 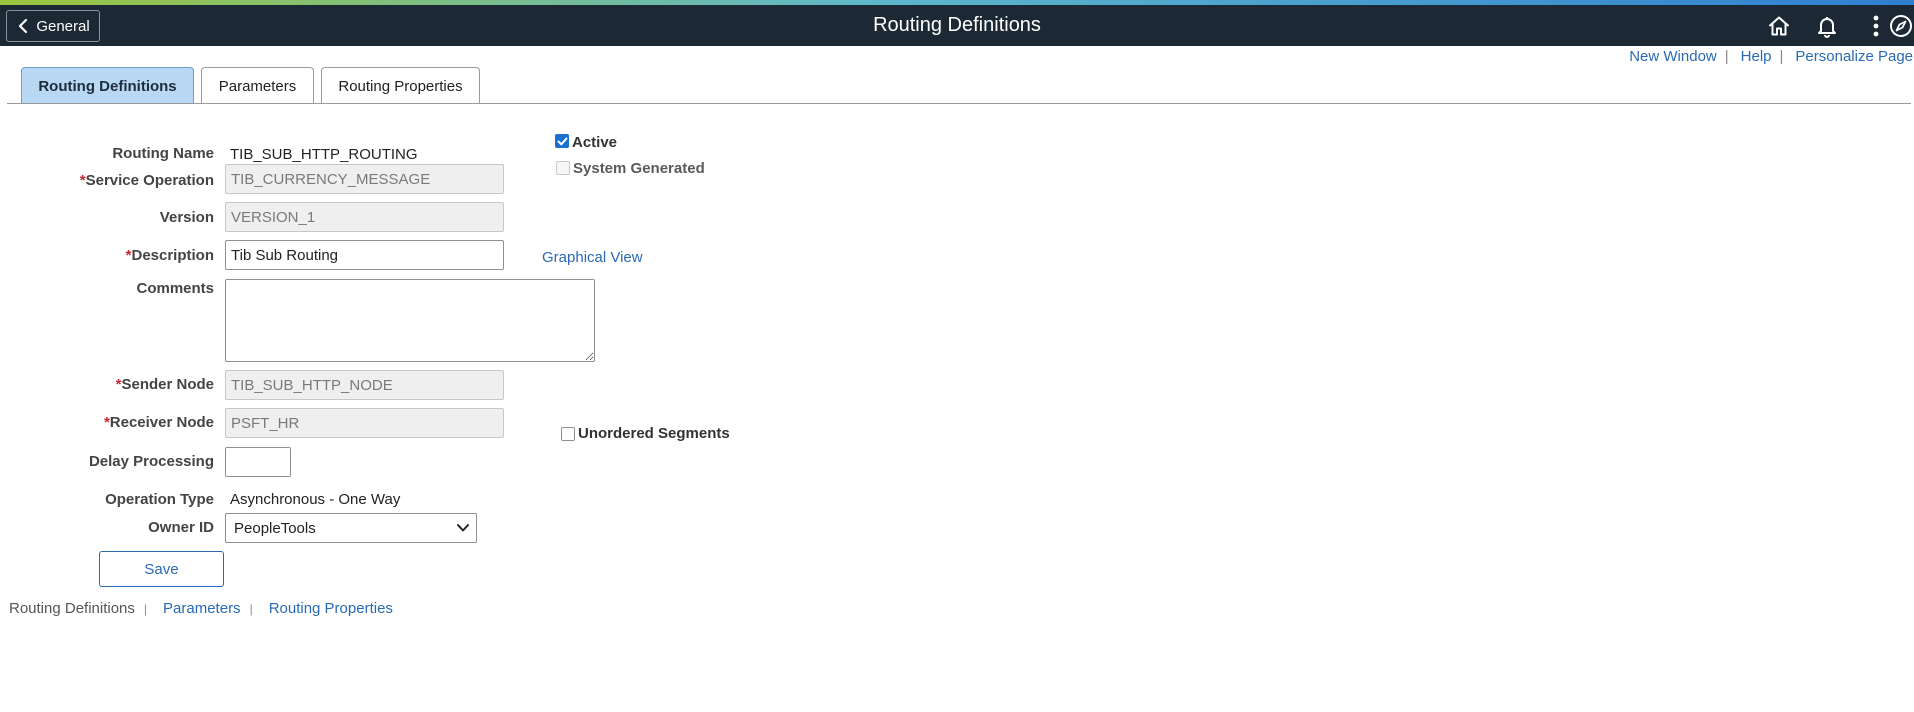 What do you see at coordinates (364, 217) in the screenshot?
I see `version-field: VERSION_1` at bounding box center [364, 217].